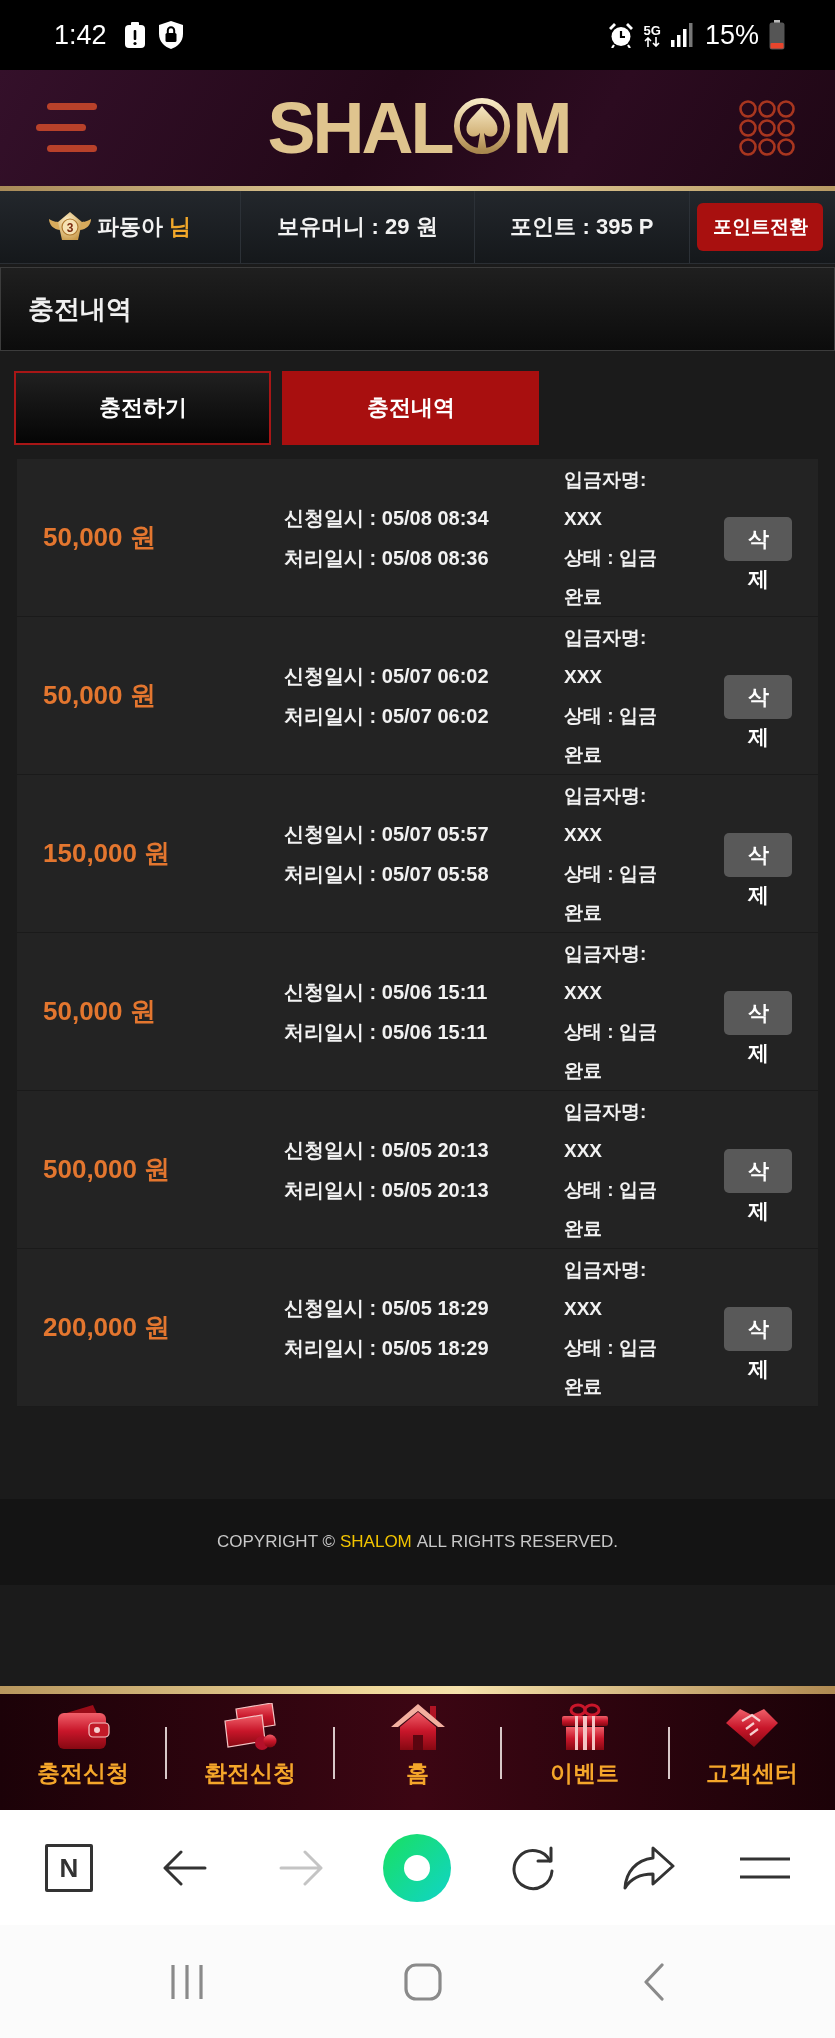 The image size is (835, 2038). What do you see at coordinates (80, 309) in the screenshot?
I see `page-title: 충전내역` at bounding box center [80, 309].